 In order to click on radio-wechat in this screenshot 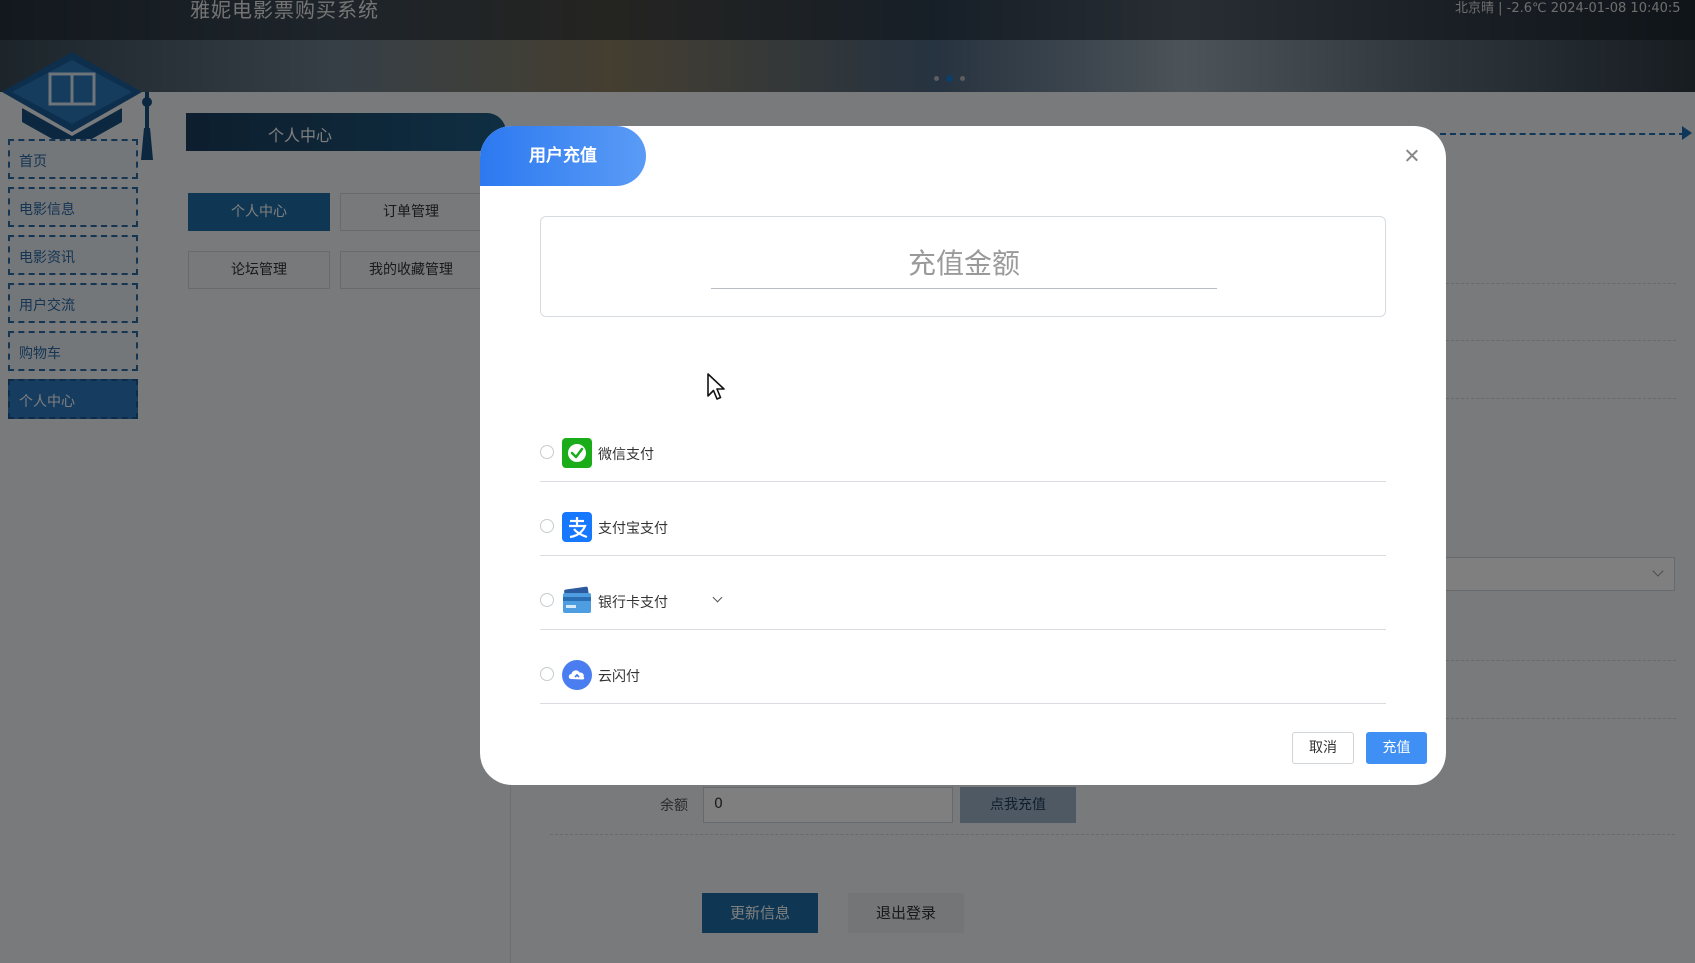, I will do `click(547, 452)`.